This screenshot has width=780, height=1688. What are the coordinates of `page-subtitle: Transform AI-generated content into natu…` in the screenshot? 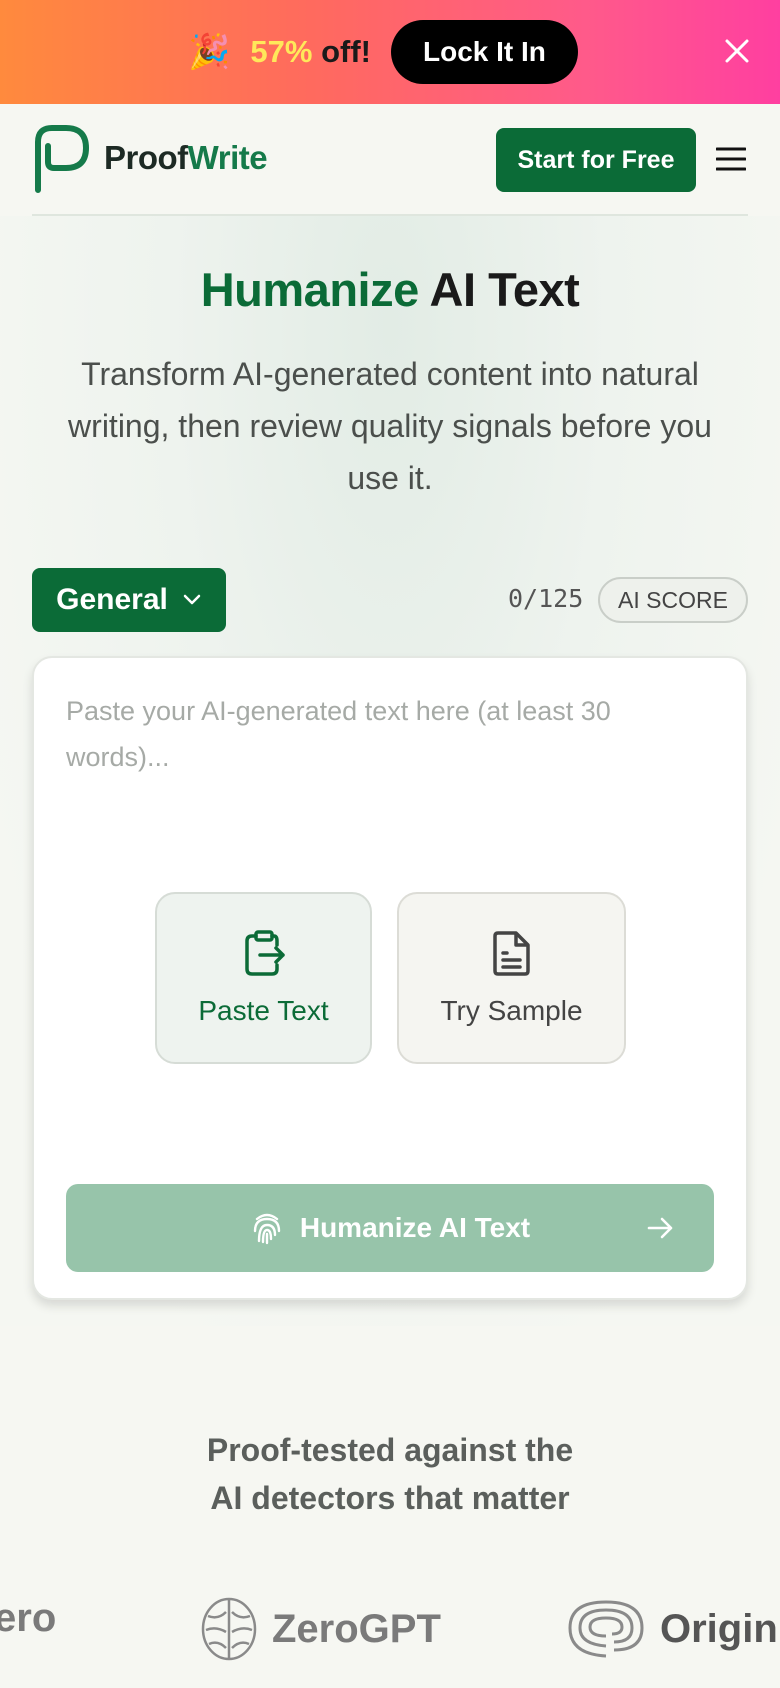 It's located at (390, 426).